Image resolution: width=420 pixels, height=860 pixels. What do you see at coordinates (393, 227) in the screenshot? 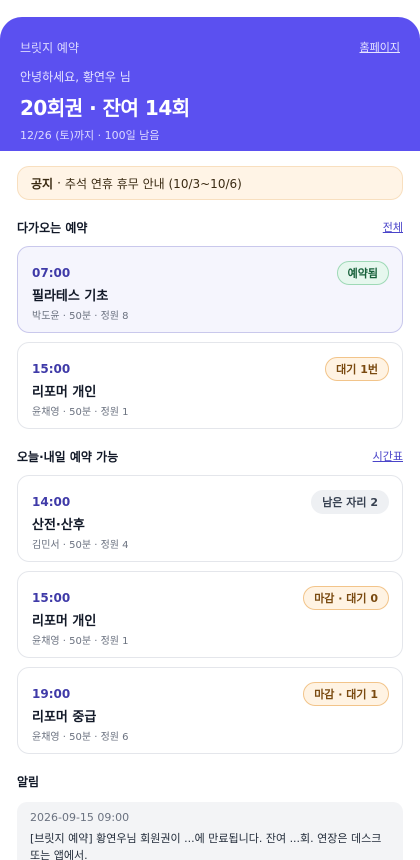
I see `upcoming-all-link: 전체` at bounding box center [393, 227].